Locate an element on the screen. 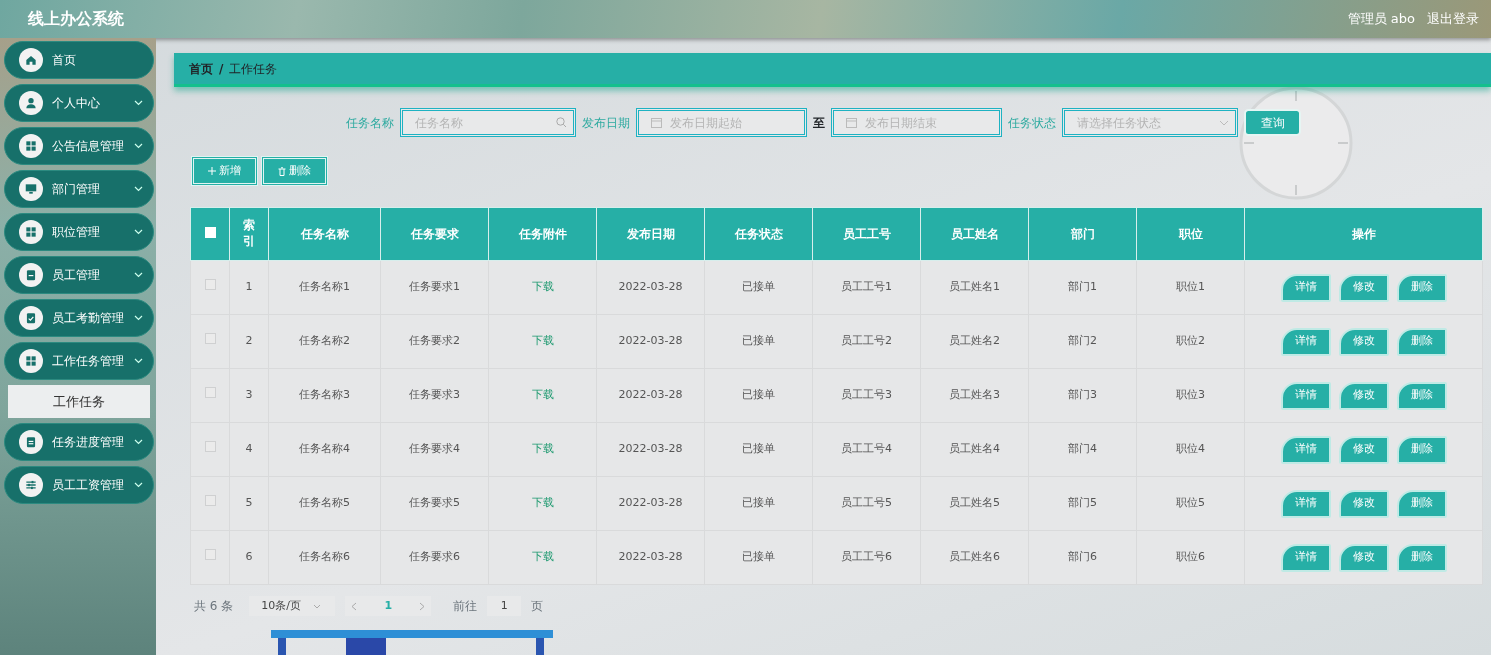 The height and width of the screenshot is (655, 1491). sidebar-item: 个人中心 is located at coordinates (79, 103).